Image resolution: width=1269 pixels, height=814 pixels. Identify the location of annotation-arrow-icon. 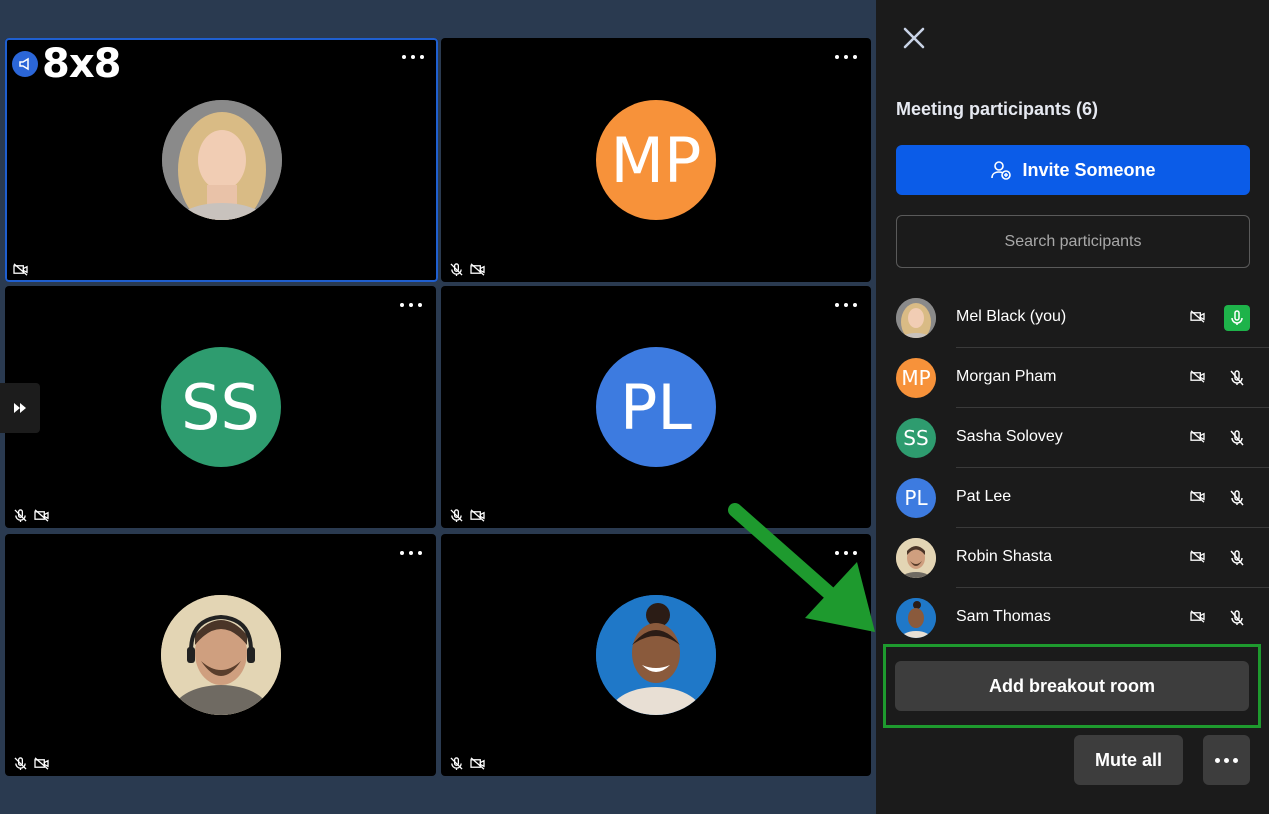
(801, 567).